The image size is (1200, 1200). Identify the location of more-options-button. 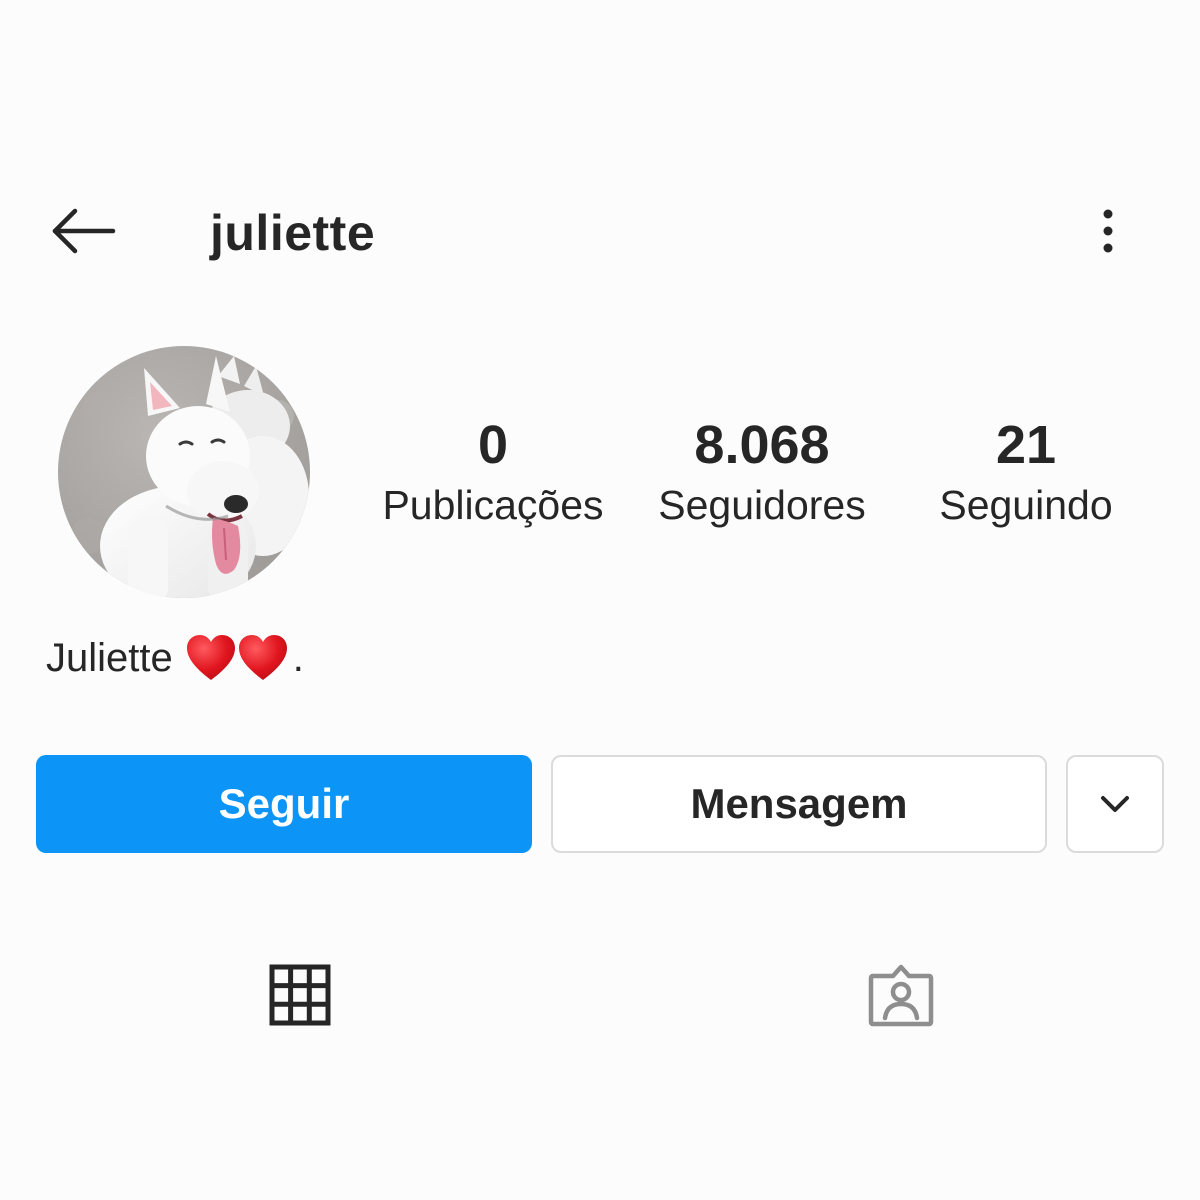
(1108, 231).